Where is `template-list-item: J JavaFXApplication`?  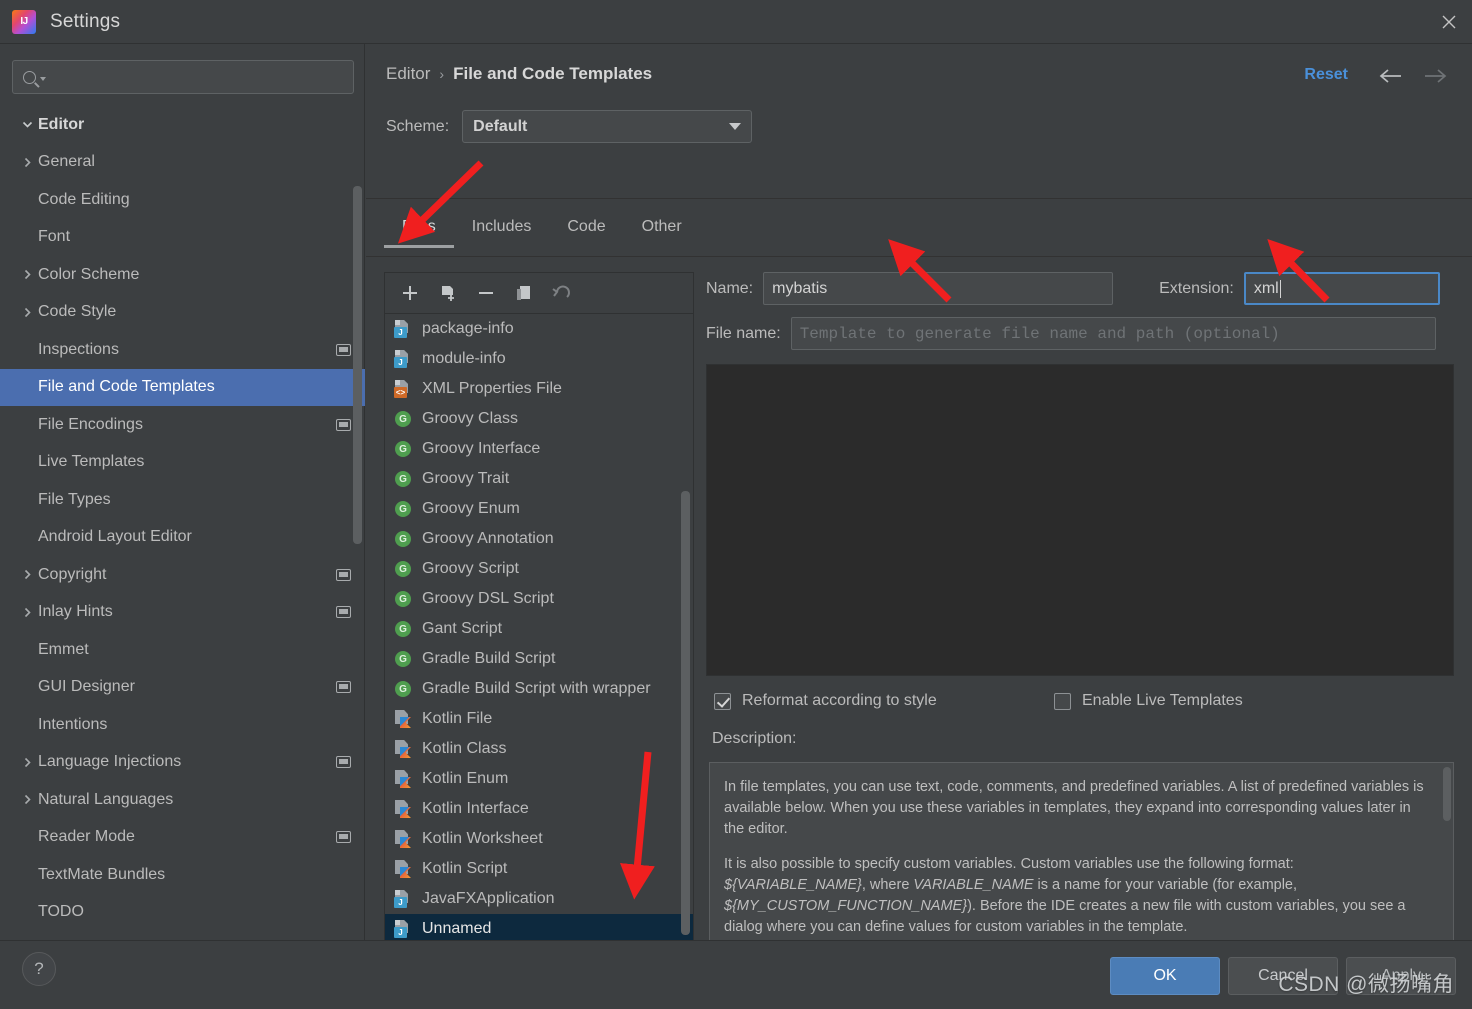
template-list-item: J JavaFXApplication is located at coordinates (539, 899).